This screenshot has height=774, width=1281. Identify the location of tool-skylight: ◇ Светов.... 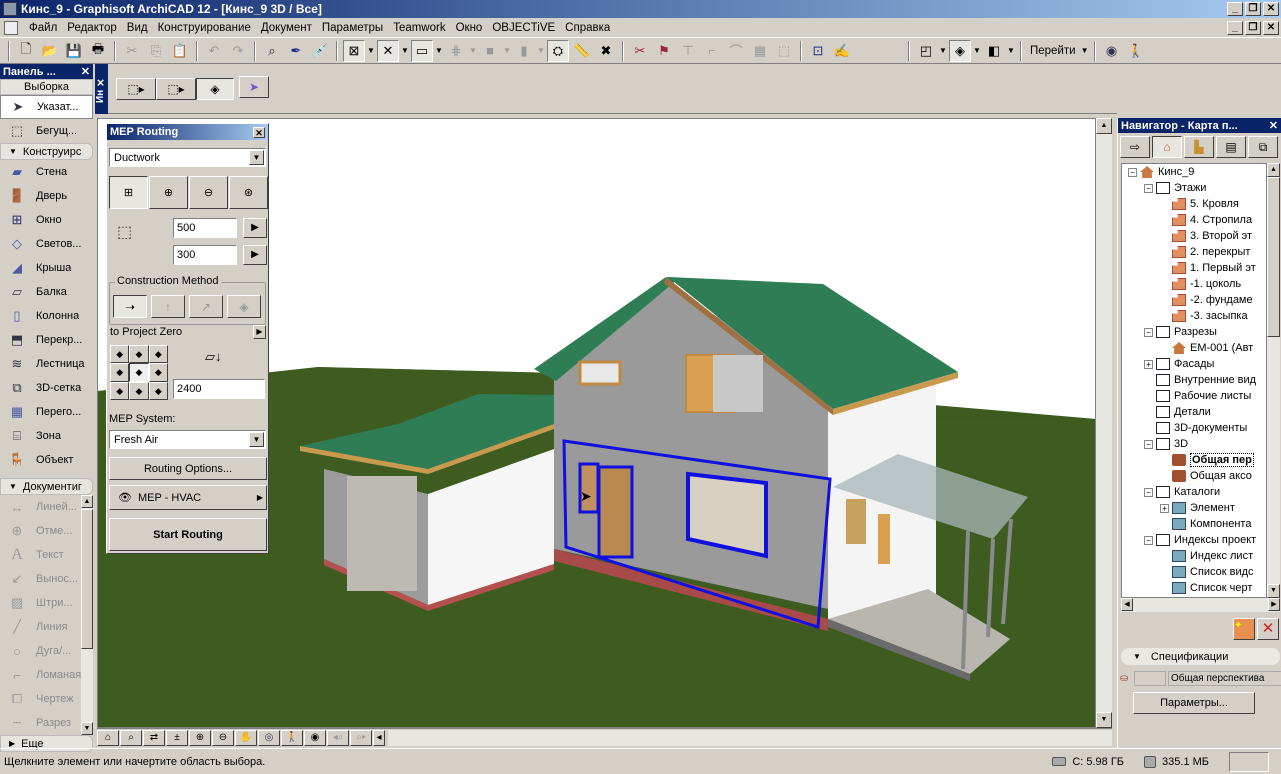
(46, 244).